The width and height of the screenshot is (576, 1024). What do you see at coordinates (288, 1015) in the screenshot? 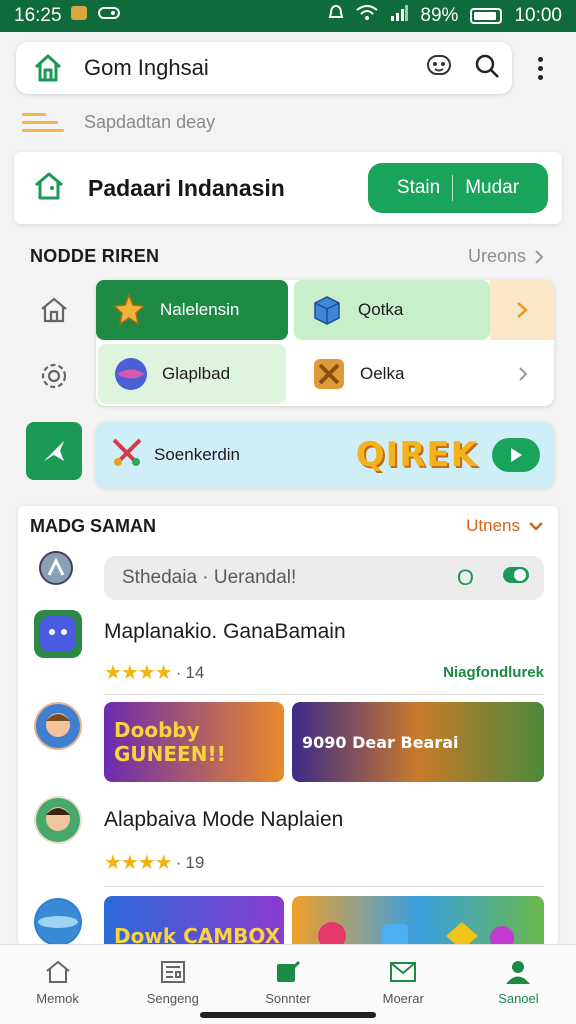
I see `gesture-bar` at bounding box center [288, 1015].